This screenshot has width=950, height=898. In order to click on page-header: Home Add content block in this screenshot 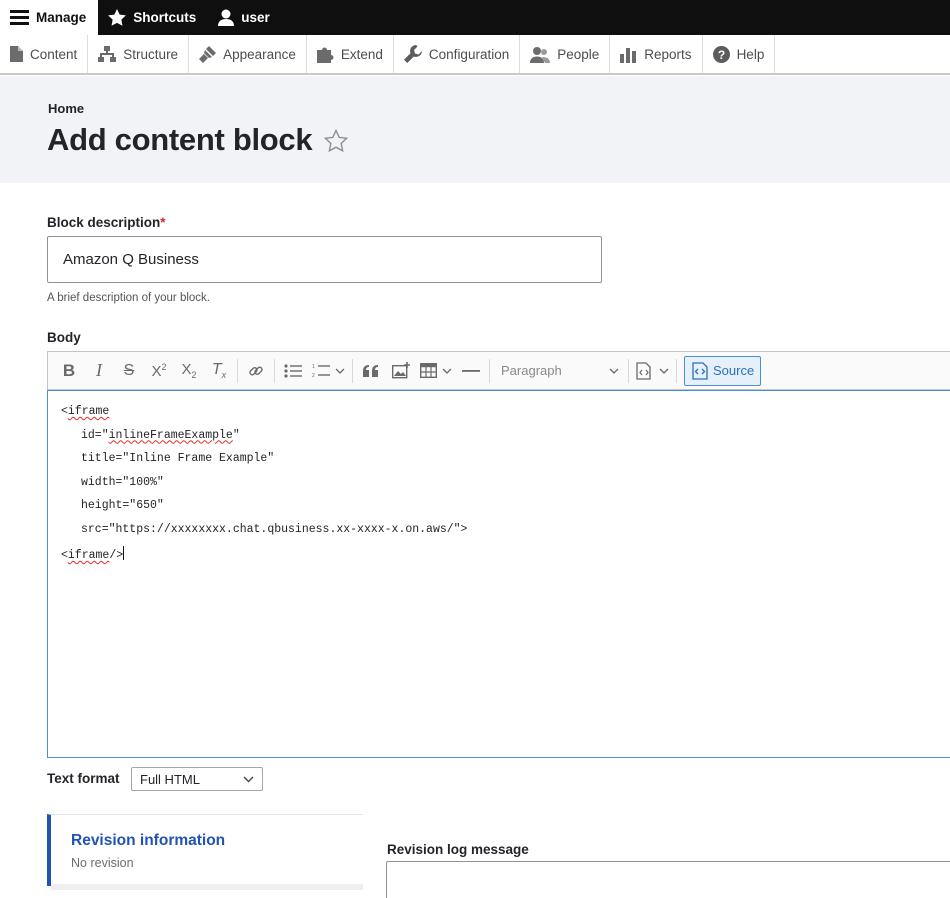, I will do `click(475, 129)`.